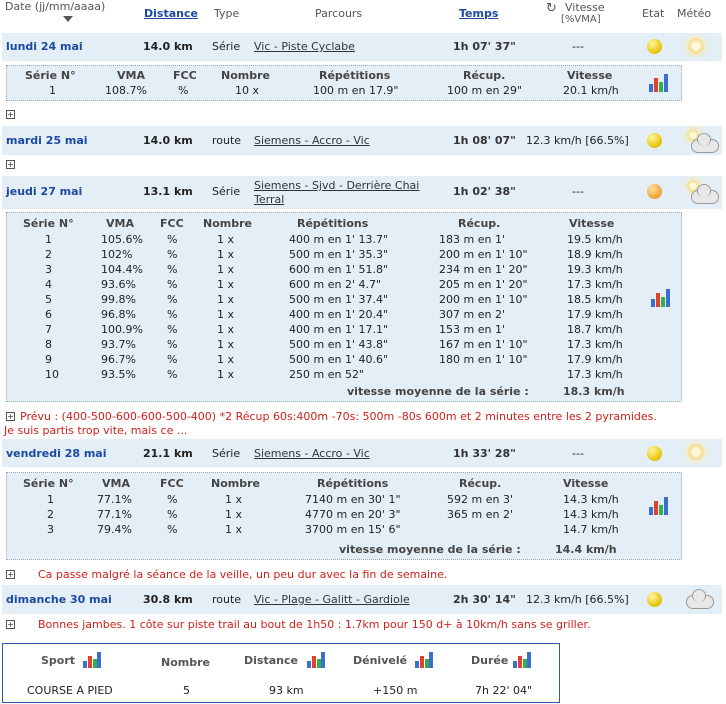 The image size is (726, 704). I want to click on serie-repetitions: 500 m en 1' 35.3", so click(339, 254).